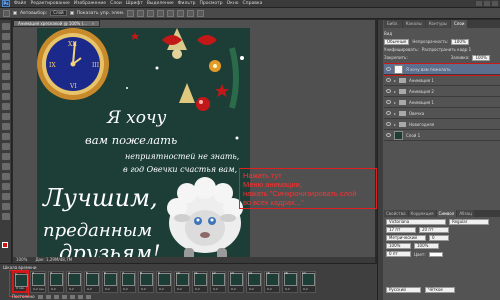 Image resolution: width=500 pixels, height=300 pixels. Describe the element at coordinates (5, 146) in the screenshot. I see `blur-tool-icon` at that location.